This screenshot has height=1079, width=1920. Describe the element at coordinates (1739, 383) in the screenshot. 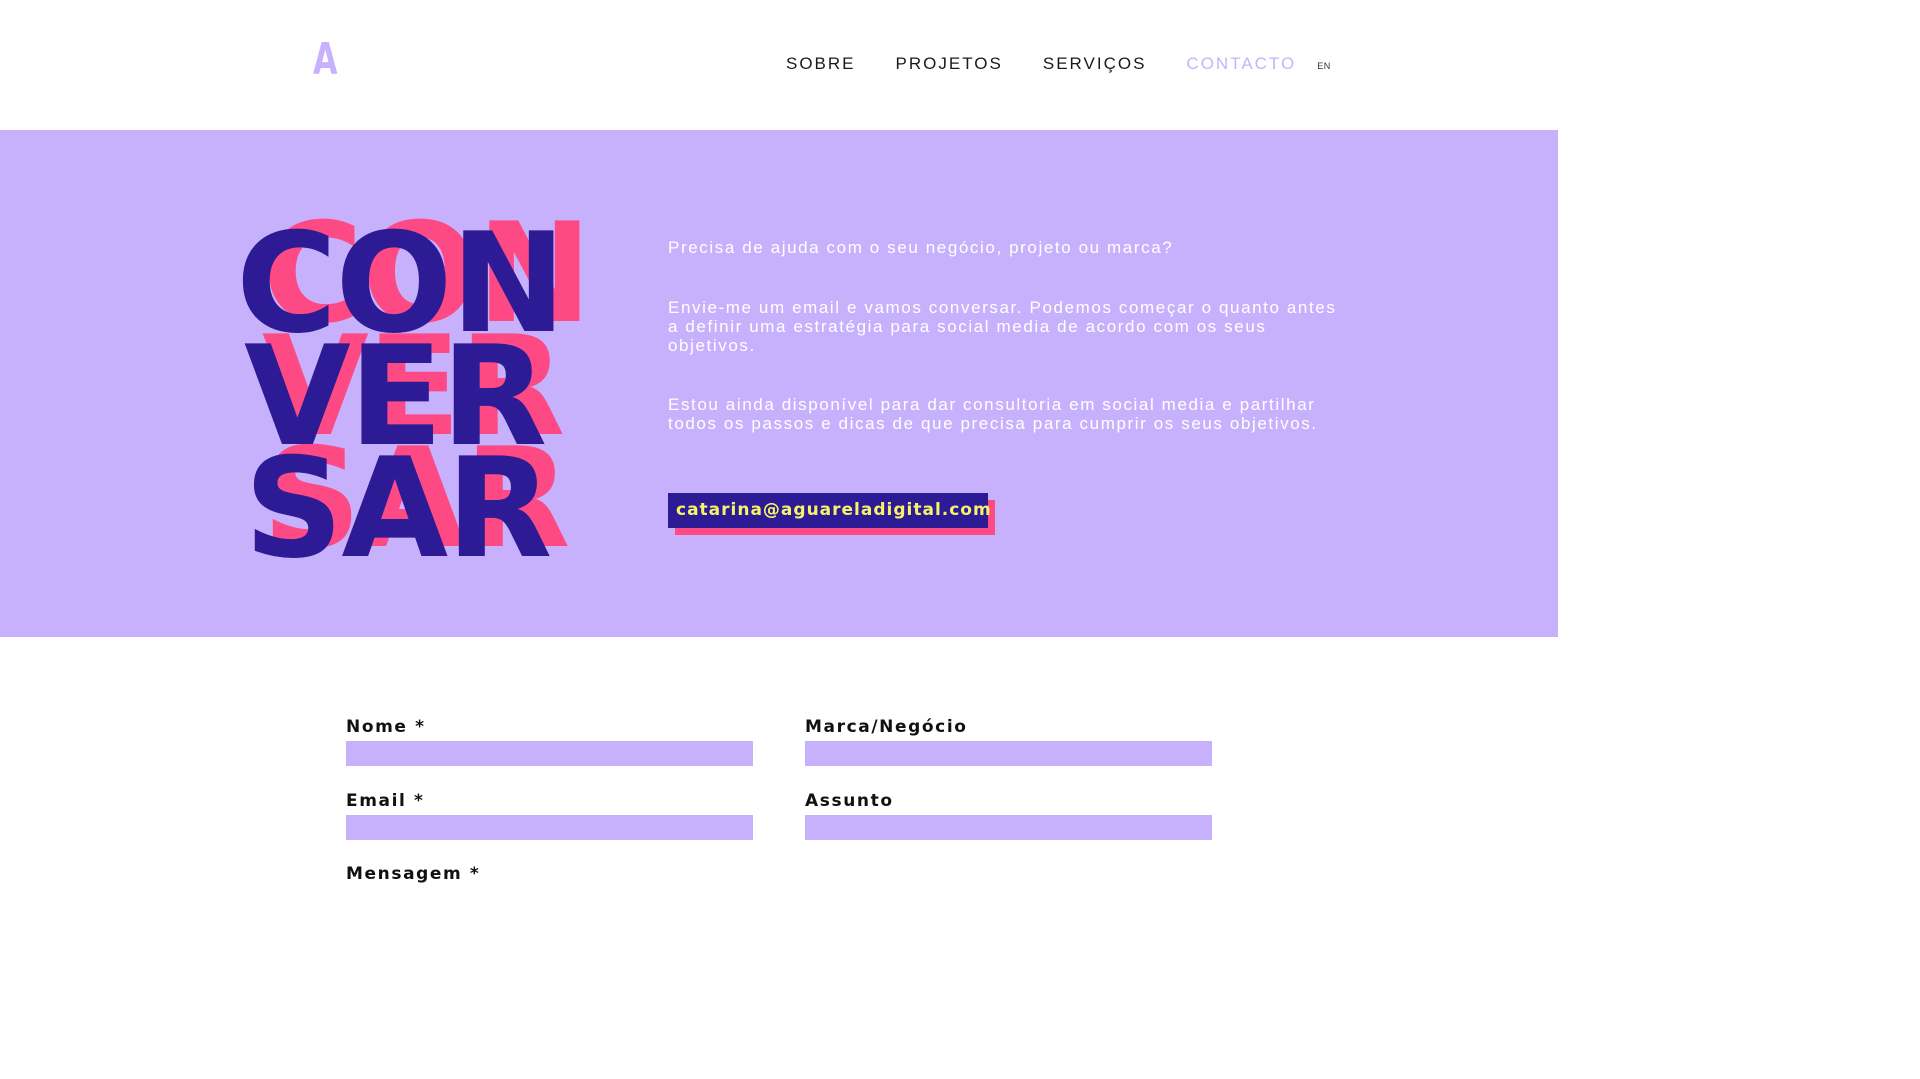

I see `hero-side-gap` at that location.